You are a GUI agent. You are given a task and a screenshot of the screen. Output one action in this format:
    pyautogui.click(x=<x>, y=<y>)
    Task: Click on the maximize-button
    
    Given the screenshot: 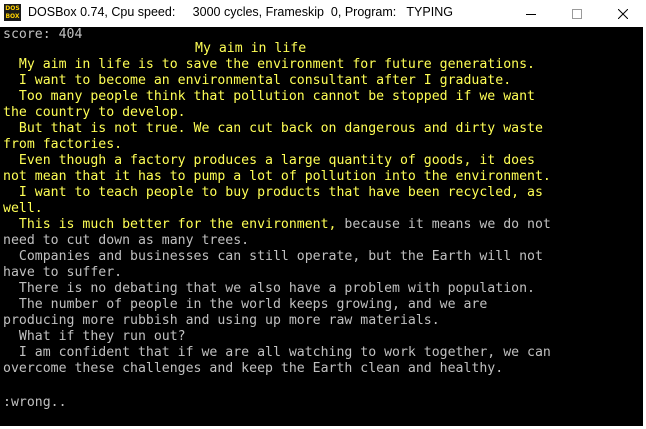 What is the action you would take?
    pyautogui.click(x=577, y=13)
    